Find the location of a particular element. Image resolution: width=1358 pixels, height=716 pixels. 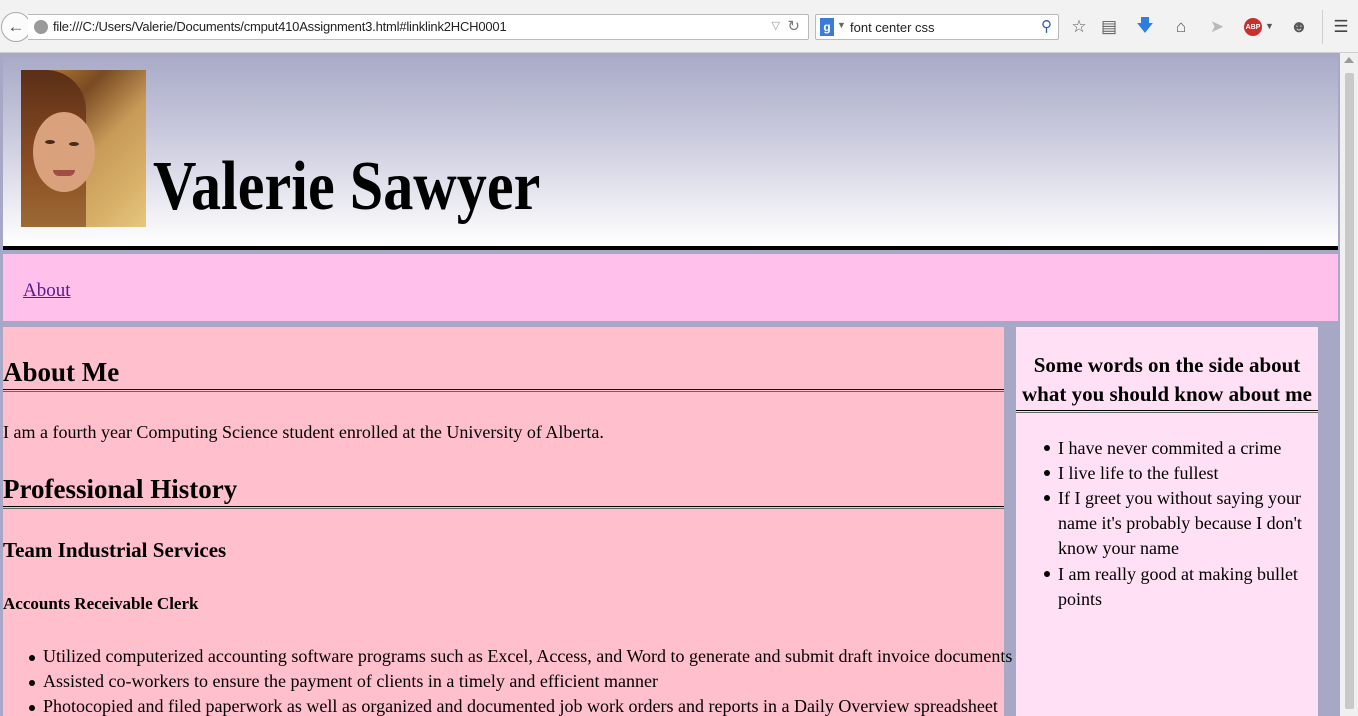

adblock-dropdown-icon: ▼ is located at coordinates (1269, 26).